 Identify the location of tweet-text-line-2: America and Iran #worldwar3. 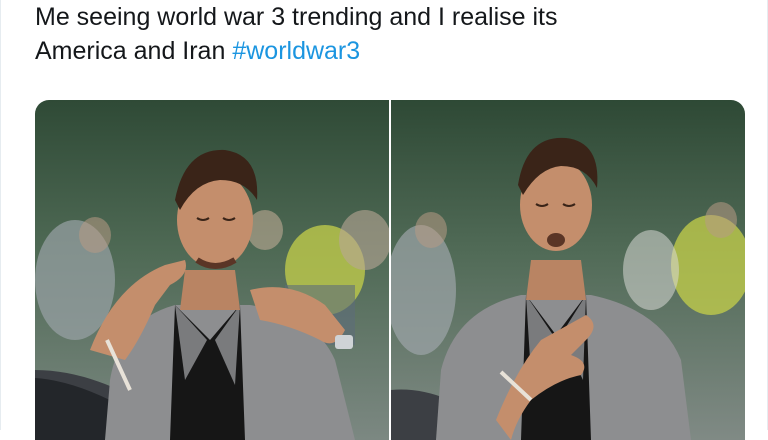
(385, 51).